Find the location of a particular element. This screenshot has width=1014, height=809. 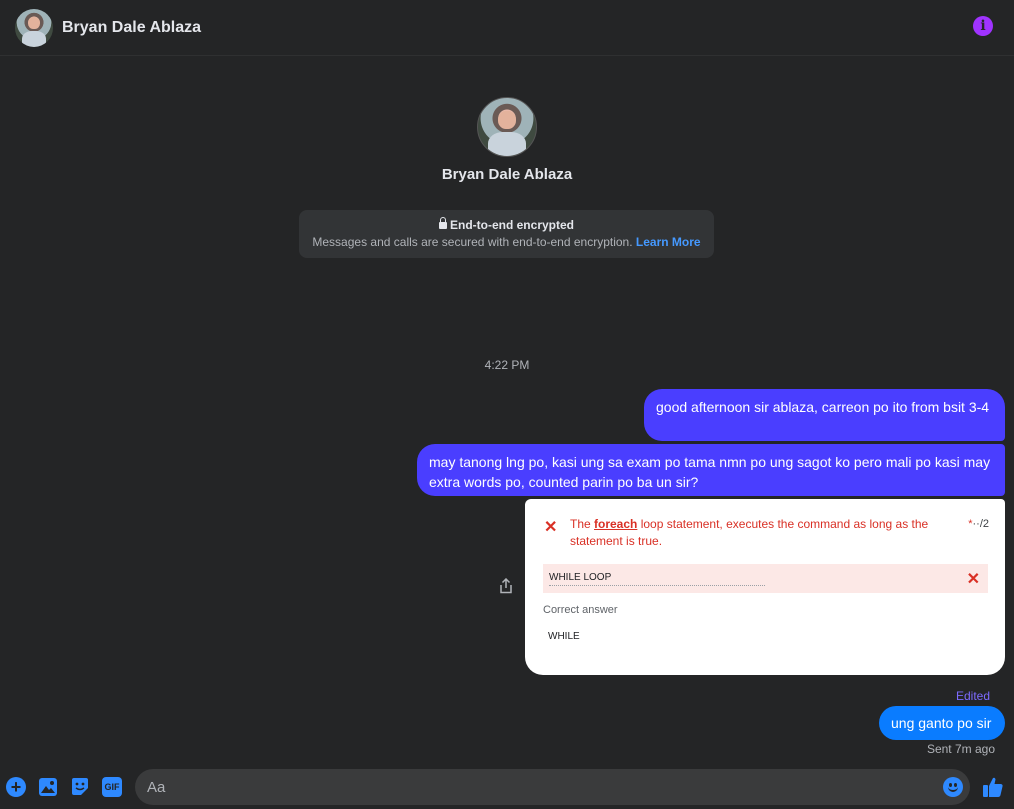

correct-answer-label: Correct answer is located at coordinates (580, 610).